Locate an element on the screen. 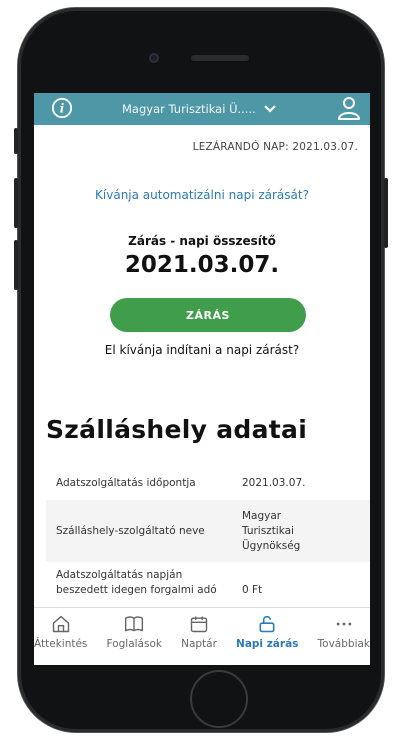 This screenshot has width=403, height=747. unlock-icon is located at coordinates (267, 624).